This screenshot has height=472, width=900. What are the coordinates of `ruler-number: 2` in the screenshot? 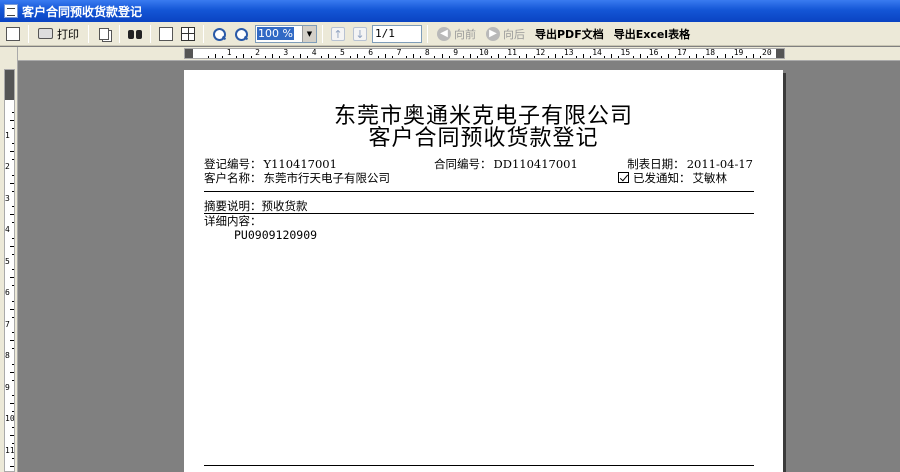 It's located at (257, 52).